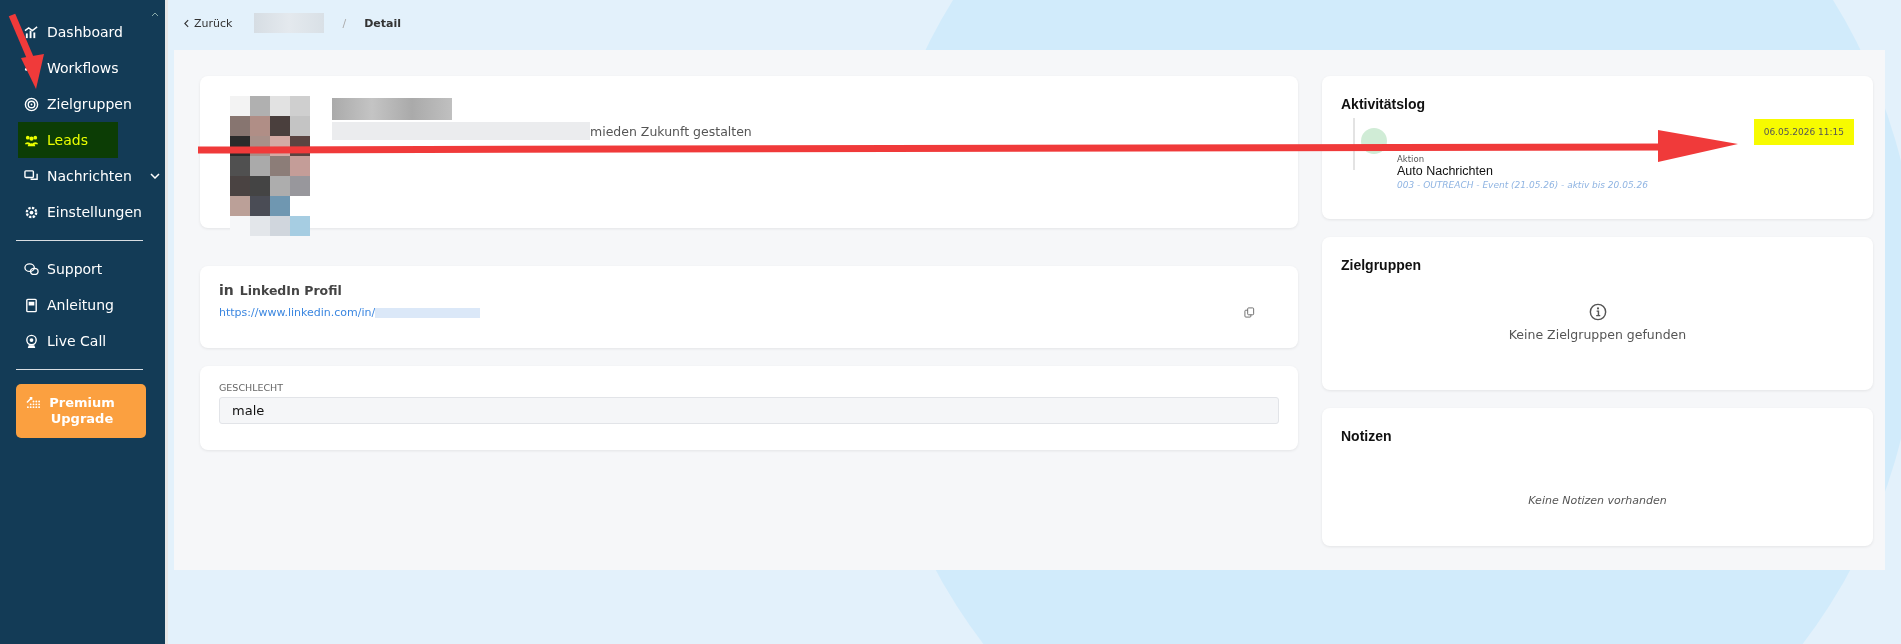 Image resolution: width=1901 pixels, height=644 pixels. What do you see at coordinates (382, 23) in the screenshot?
I see `breadcrumb-current: Detail` at bounding box center [382, 23].